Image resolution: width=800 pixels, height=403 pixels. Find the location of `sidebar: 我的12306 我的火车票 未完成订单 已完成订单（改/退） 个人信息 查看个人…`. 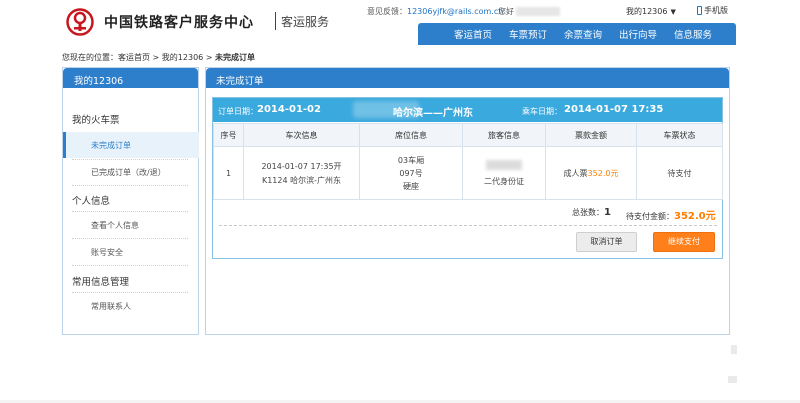

sidebar: 我的12306 我的火车票 未完成订单 已完成订单（改/退） 个人信息 查看个人… is located at coordinates (130, 201).